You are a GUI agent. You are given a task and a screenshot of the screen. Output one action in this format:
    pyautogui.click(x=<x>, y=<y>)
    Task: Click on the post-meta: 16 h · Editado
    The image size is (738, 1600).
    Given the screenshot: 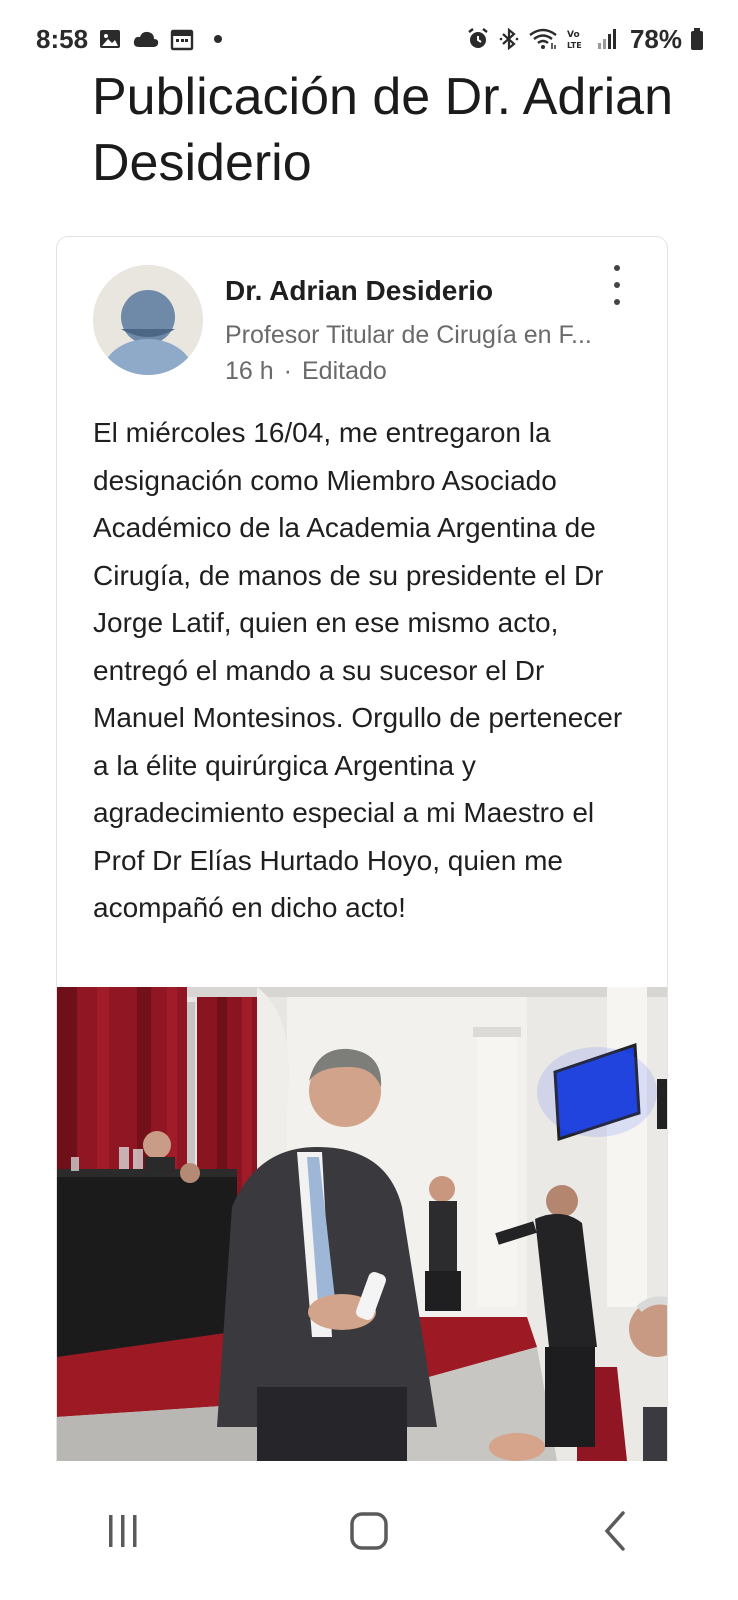 What is the action you would take?
    pyautogui.click(x=306, y=371)
    